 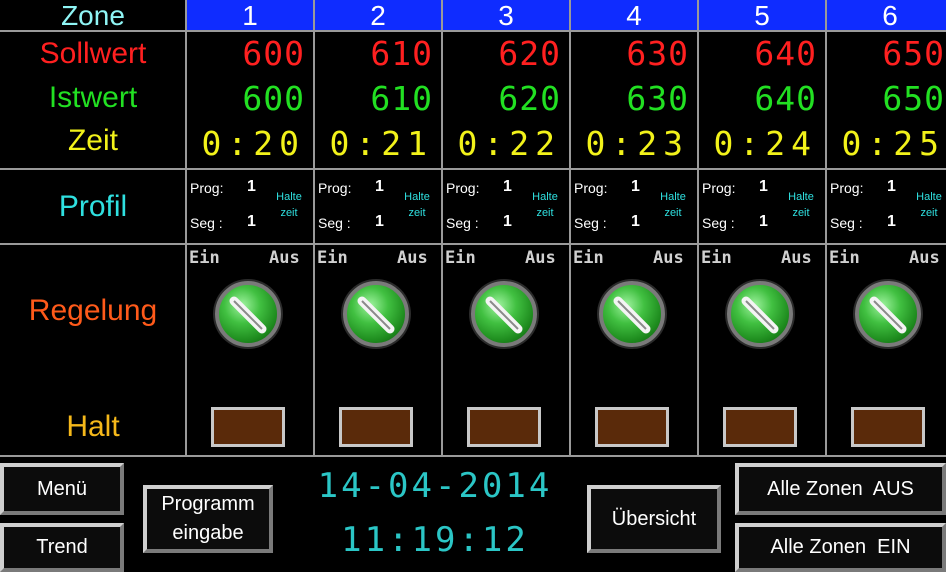 I want to click on istwert-value: 620, so click(x=529, y=98).